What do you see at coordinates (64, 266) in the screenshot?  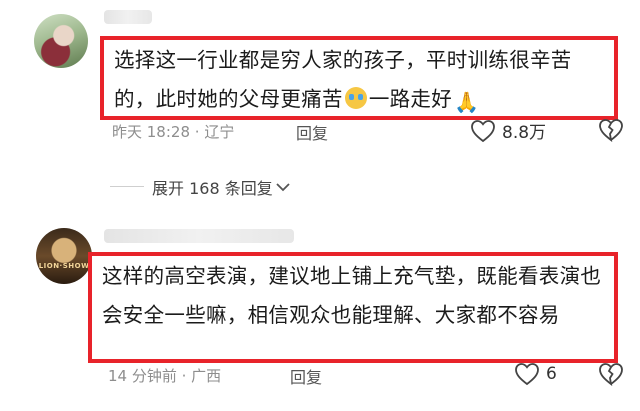 I see `avatar-logo: LION·SHOW` at bounding box center [64, 266].